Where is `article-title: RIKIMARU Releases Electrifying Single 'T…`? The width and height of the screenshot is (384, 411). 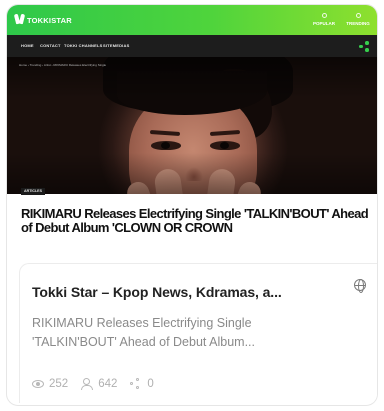
article-title: RIKIMARU Releases Electrifying Single 'T… is located at coordinates (197, 221).